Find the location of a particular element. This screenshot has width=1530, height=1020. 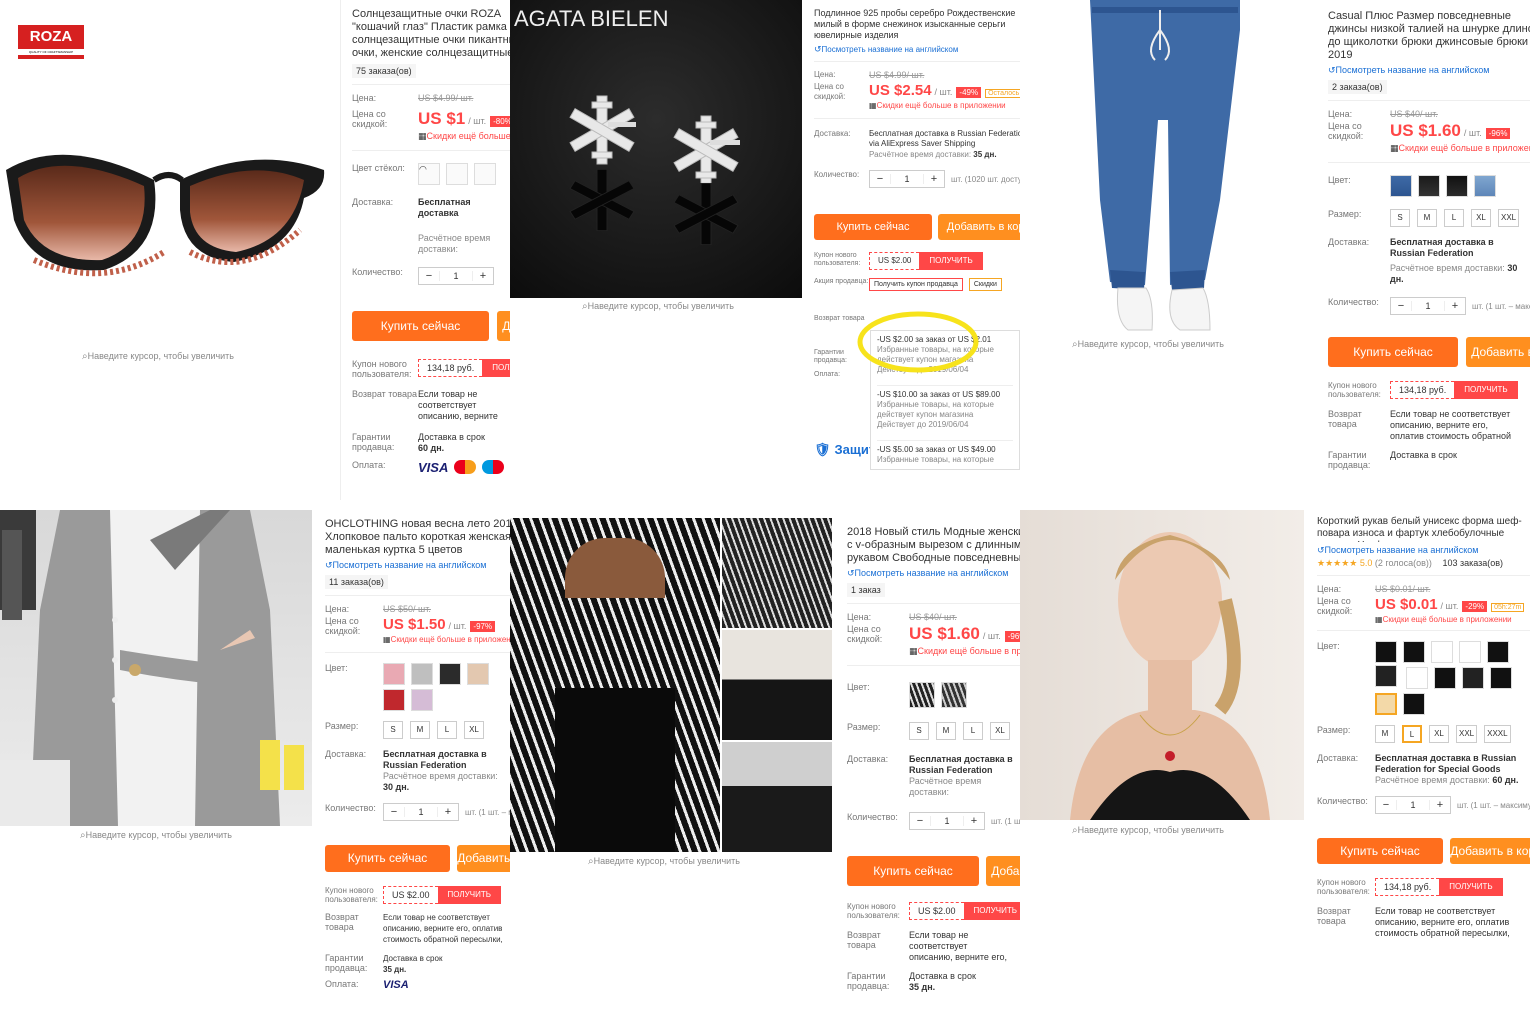

color-swatch-beige is located at coordinates (478, 674).